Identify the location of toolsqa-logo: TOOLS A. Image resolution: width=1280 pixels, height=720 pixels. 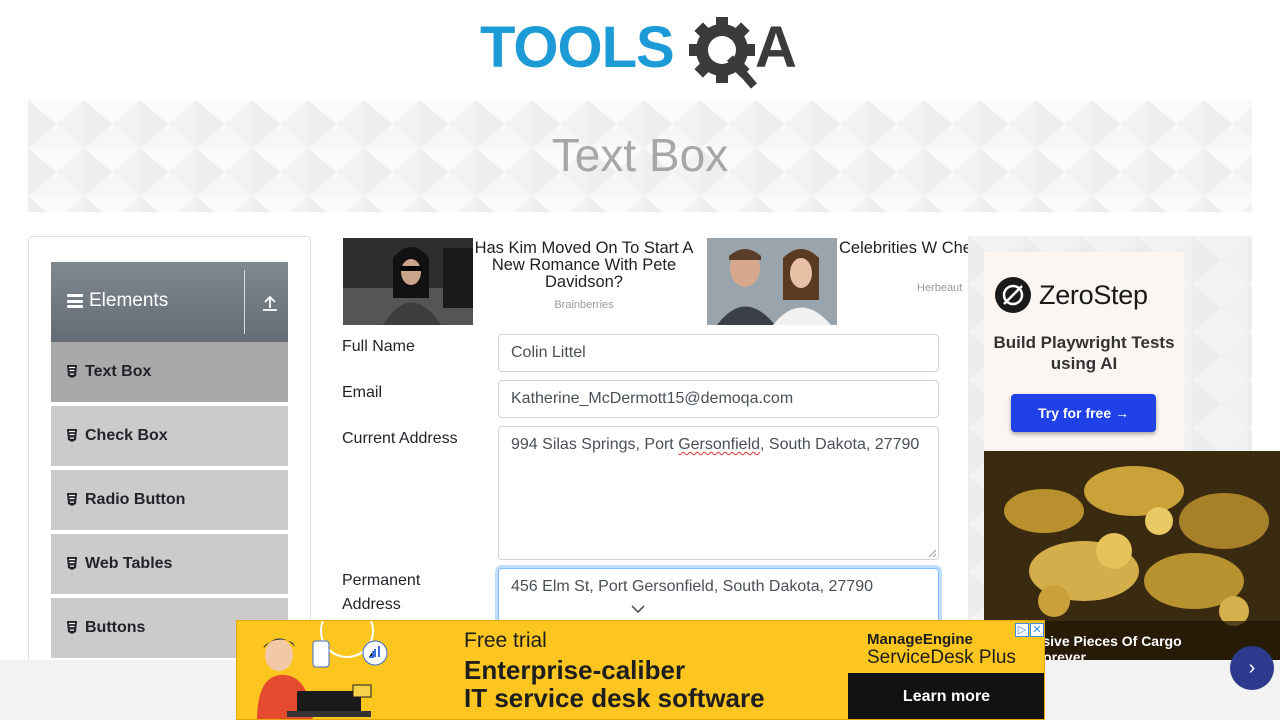
(645, 53).